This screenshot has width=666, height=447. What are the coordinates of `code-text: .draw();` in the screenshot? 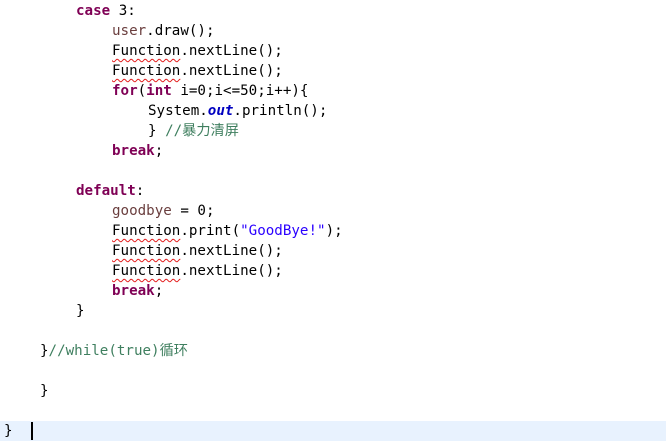 It's located at (180, 31).